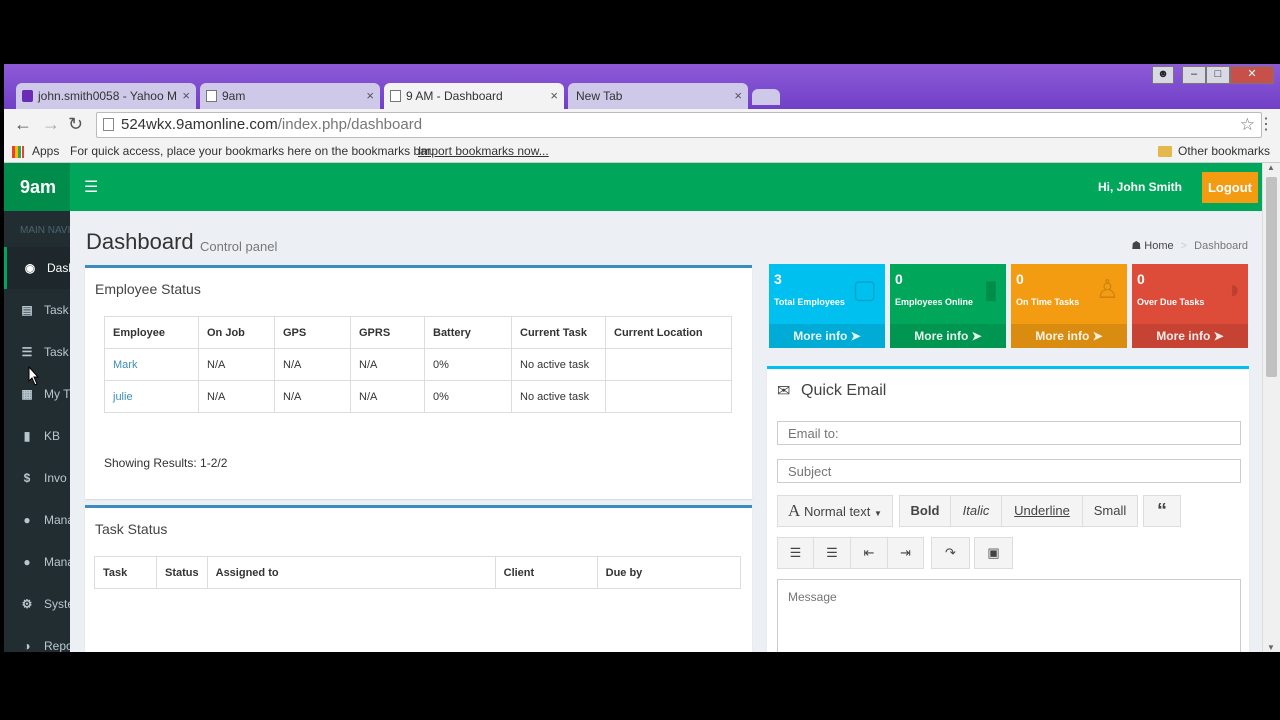 The image size is (1280, 720). I want to click on employee-link: julie, so click(123, 397).